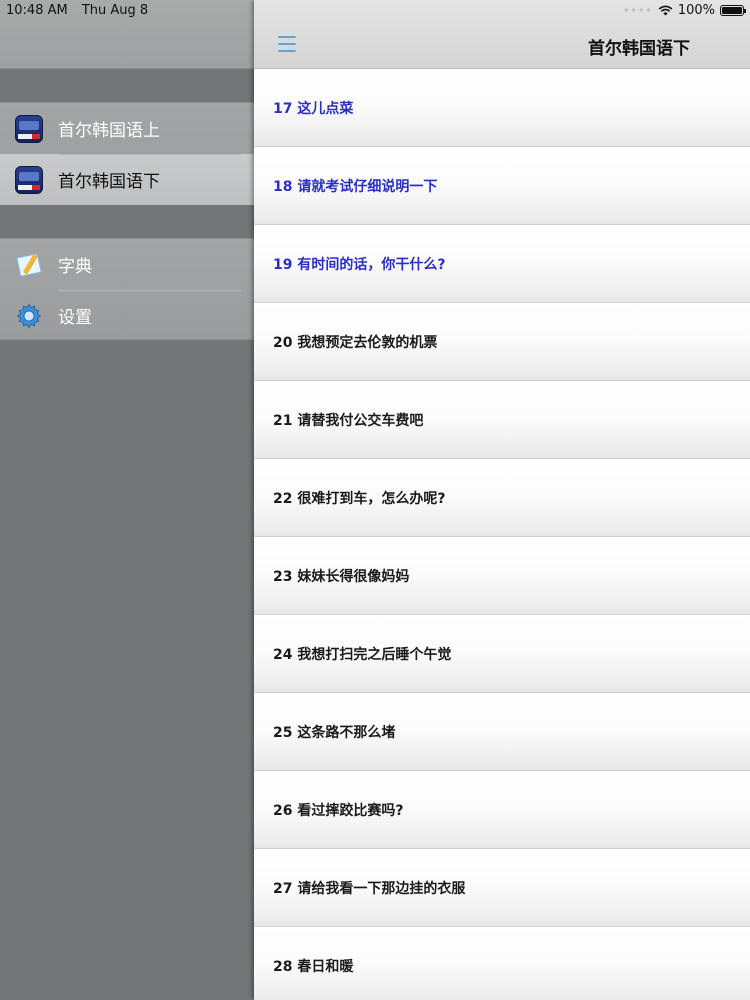 This screenshot has width=750, height=1000. What do you see at coordinates (127, 34) in the screenshot?
I see `sidebar-header: 10:48 AM Thu Aug 8` at bounding box center [127, 34].